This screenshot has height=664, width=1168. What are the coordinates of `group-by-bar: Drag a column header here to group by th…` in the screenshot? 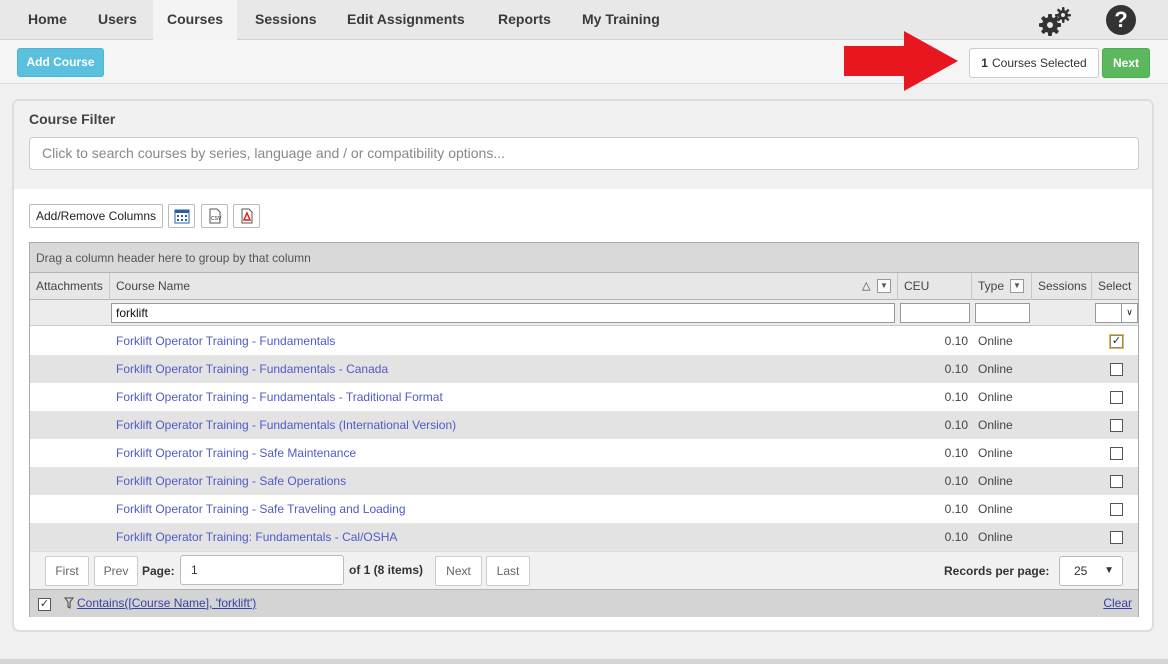 It's located at (584, 258).